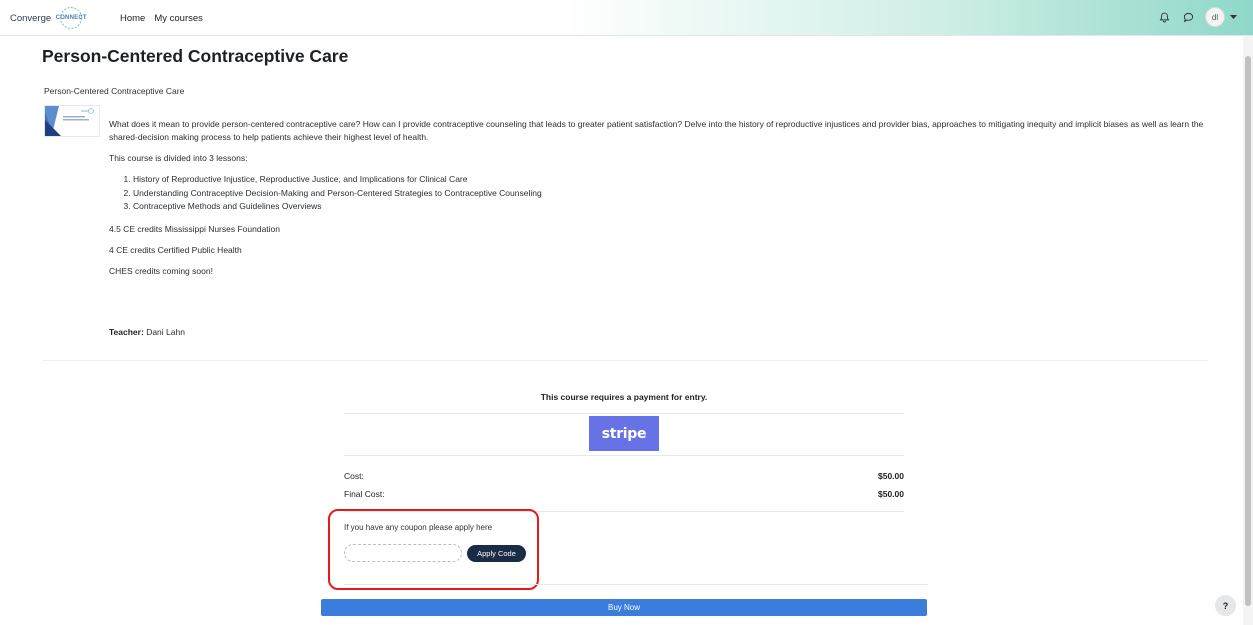  What do you see at coordinates (403, 553) in the screenshot?
I see `coupon-input` at bounding box center [403, 553].